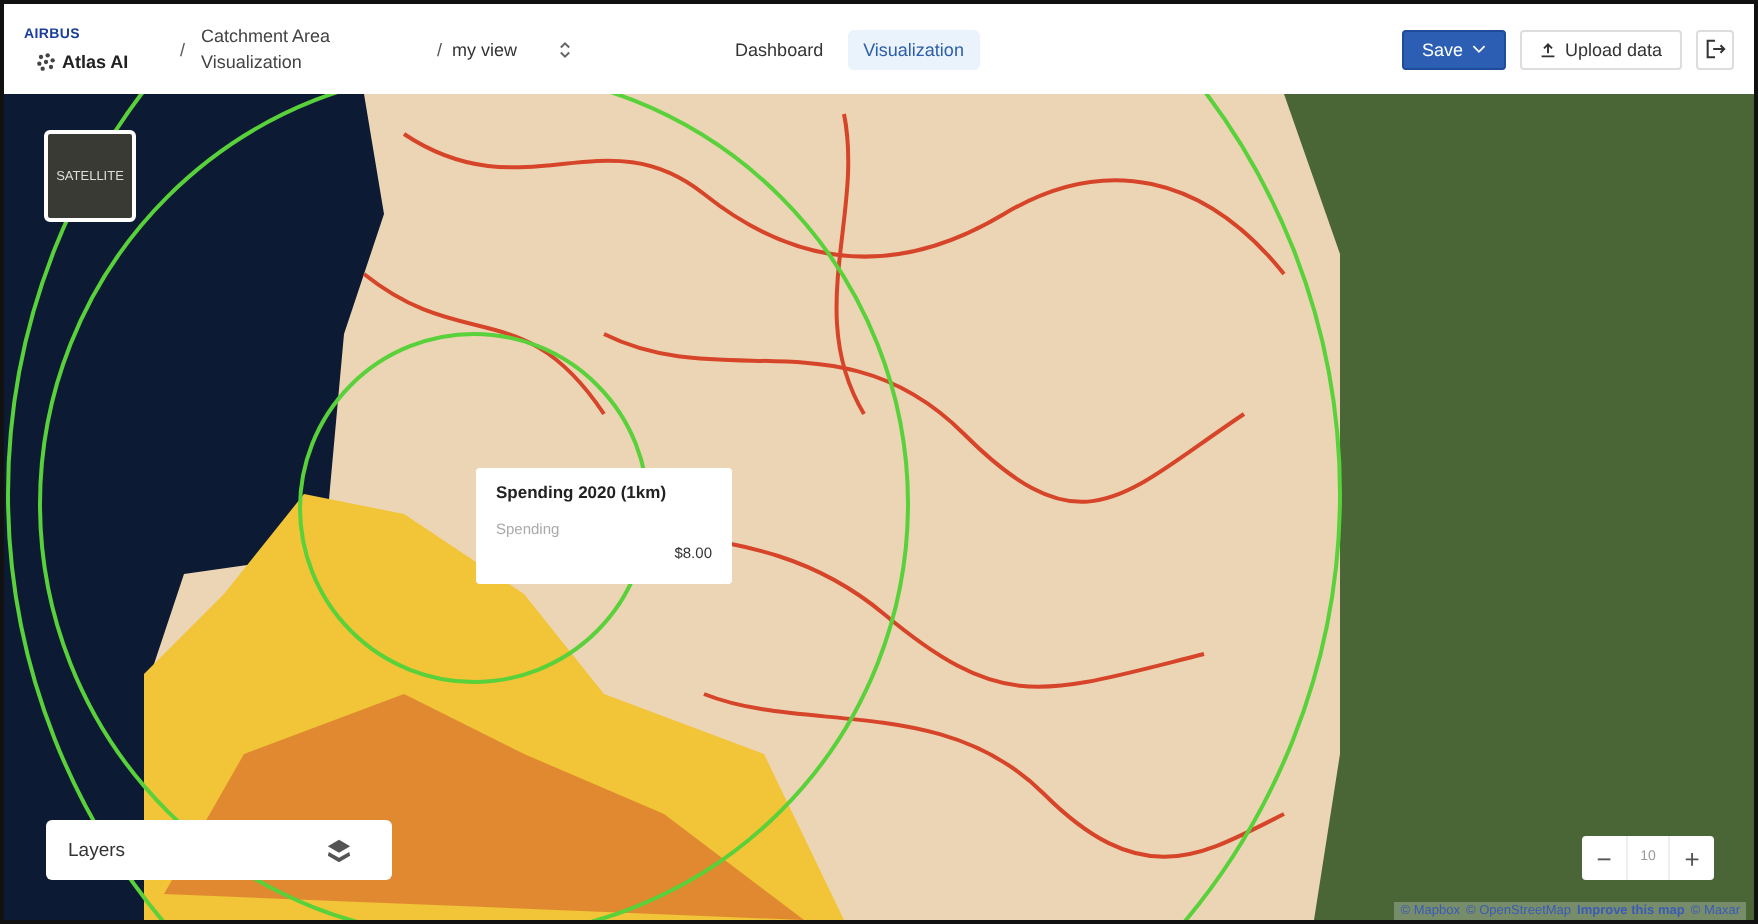 The height and width of the screenshot is (924, 1758). I want to click on nav-tab: Dashboard, so click(779, 49).